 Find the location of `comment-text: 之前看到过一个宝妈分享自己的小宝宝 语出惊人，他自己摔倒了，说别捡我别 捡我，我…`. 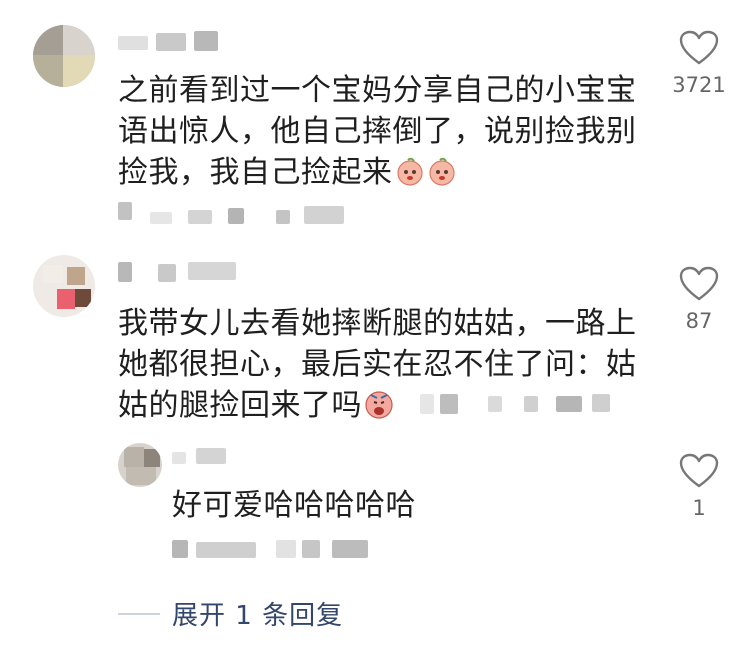

comment-text: 之前看到过一个宝妈分享自己的小宝宝 语出惊人，他自己摔倒了，说别捡我别 捡我，我… is located at coordinates (377, 131).